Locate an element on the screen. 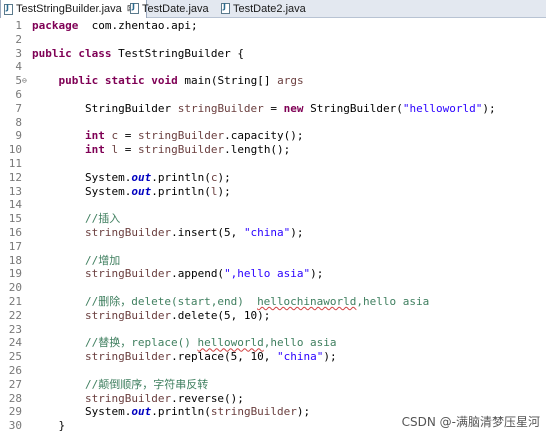  code-text: } is located at coordinates (48, 426).